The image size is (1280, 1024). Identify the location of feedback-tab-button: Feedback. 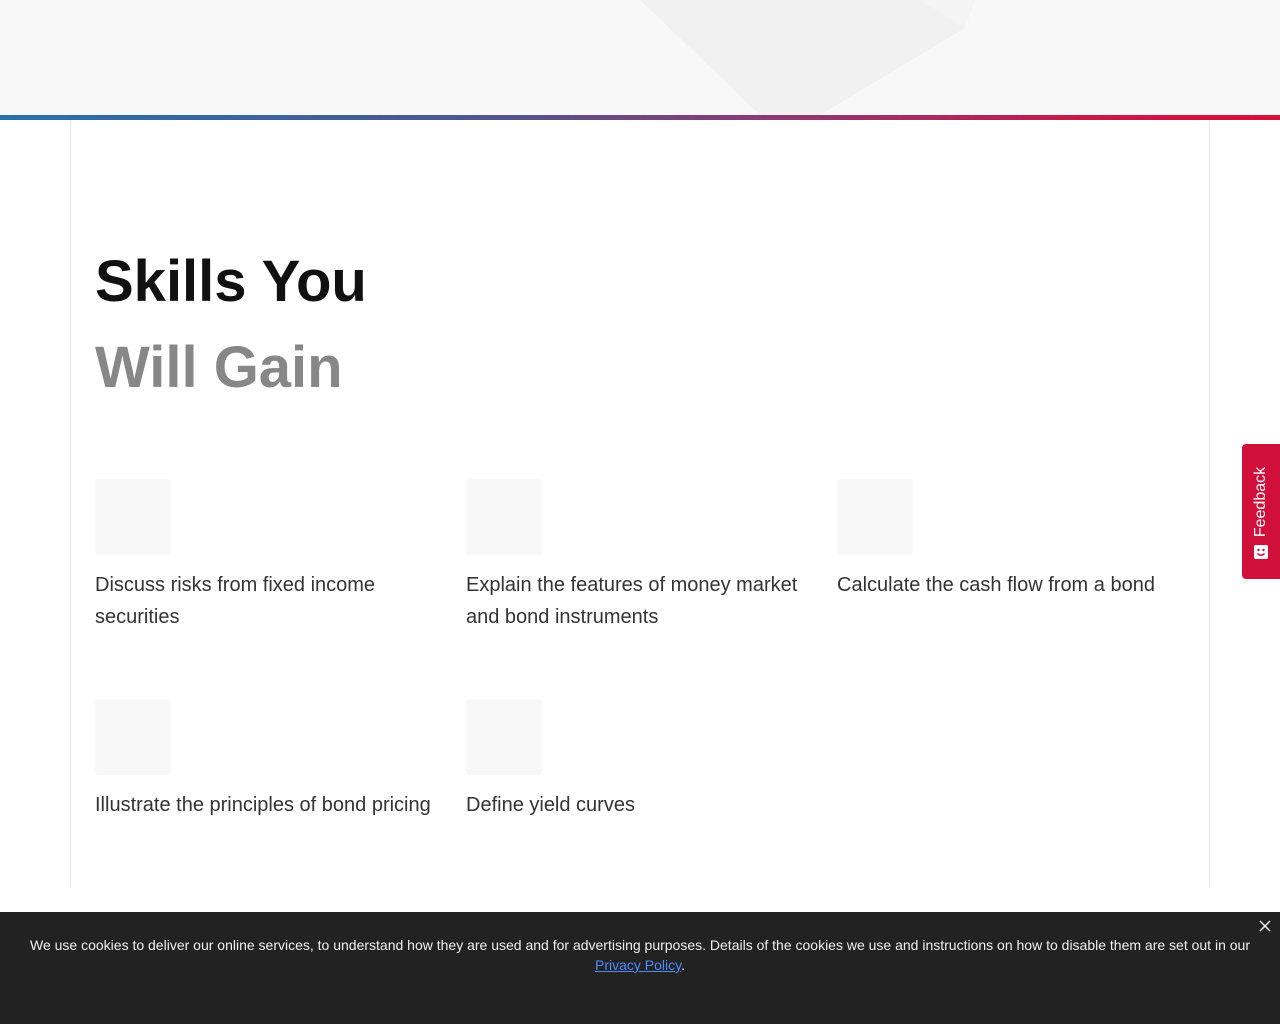
(1261, 511).